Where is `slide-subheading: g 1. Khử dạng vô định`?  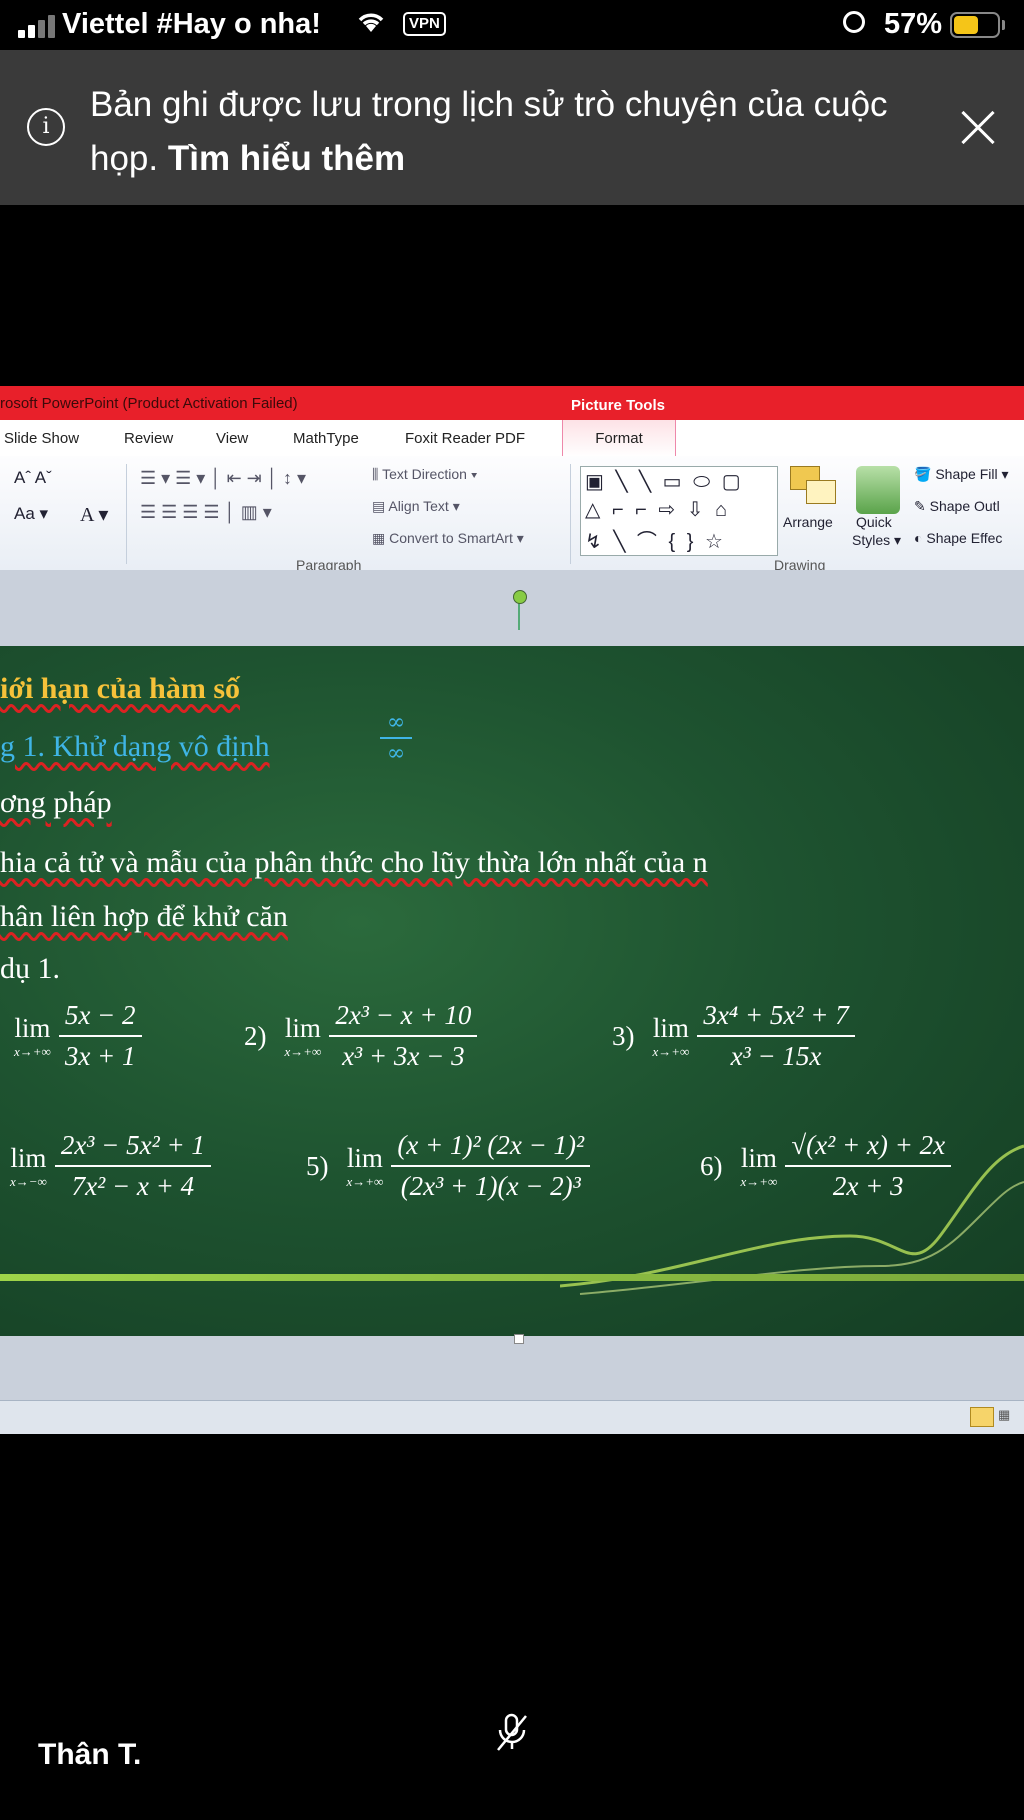 slide-subheading: g 1. Khử dạng vô định is located at coordinates (135, 746).